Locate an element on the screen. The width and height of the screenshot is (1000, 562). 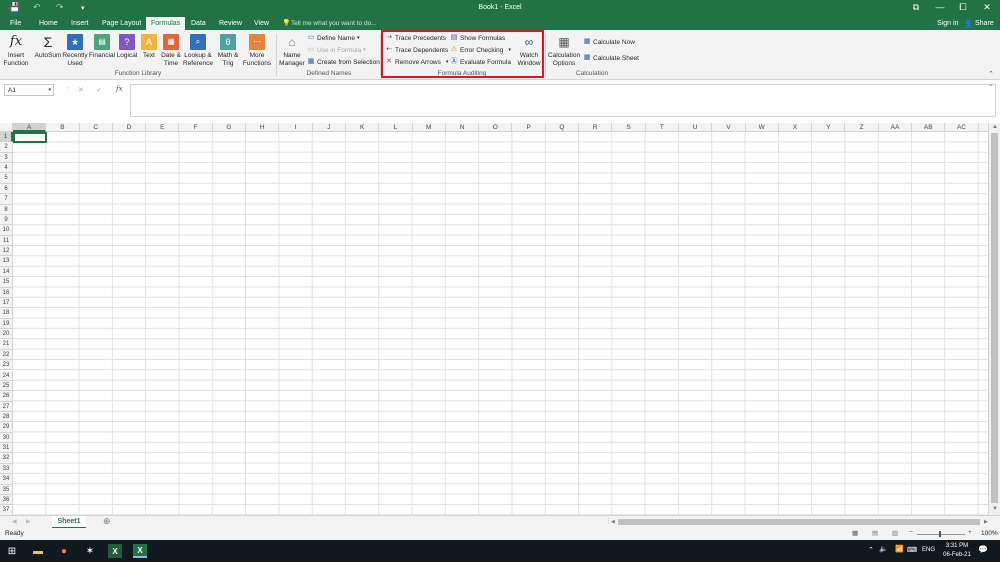
column-header-n: N is located at coordinates (463, 127).